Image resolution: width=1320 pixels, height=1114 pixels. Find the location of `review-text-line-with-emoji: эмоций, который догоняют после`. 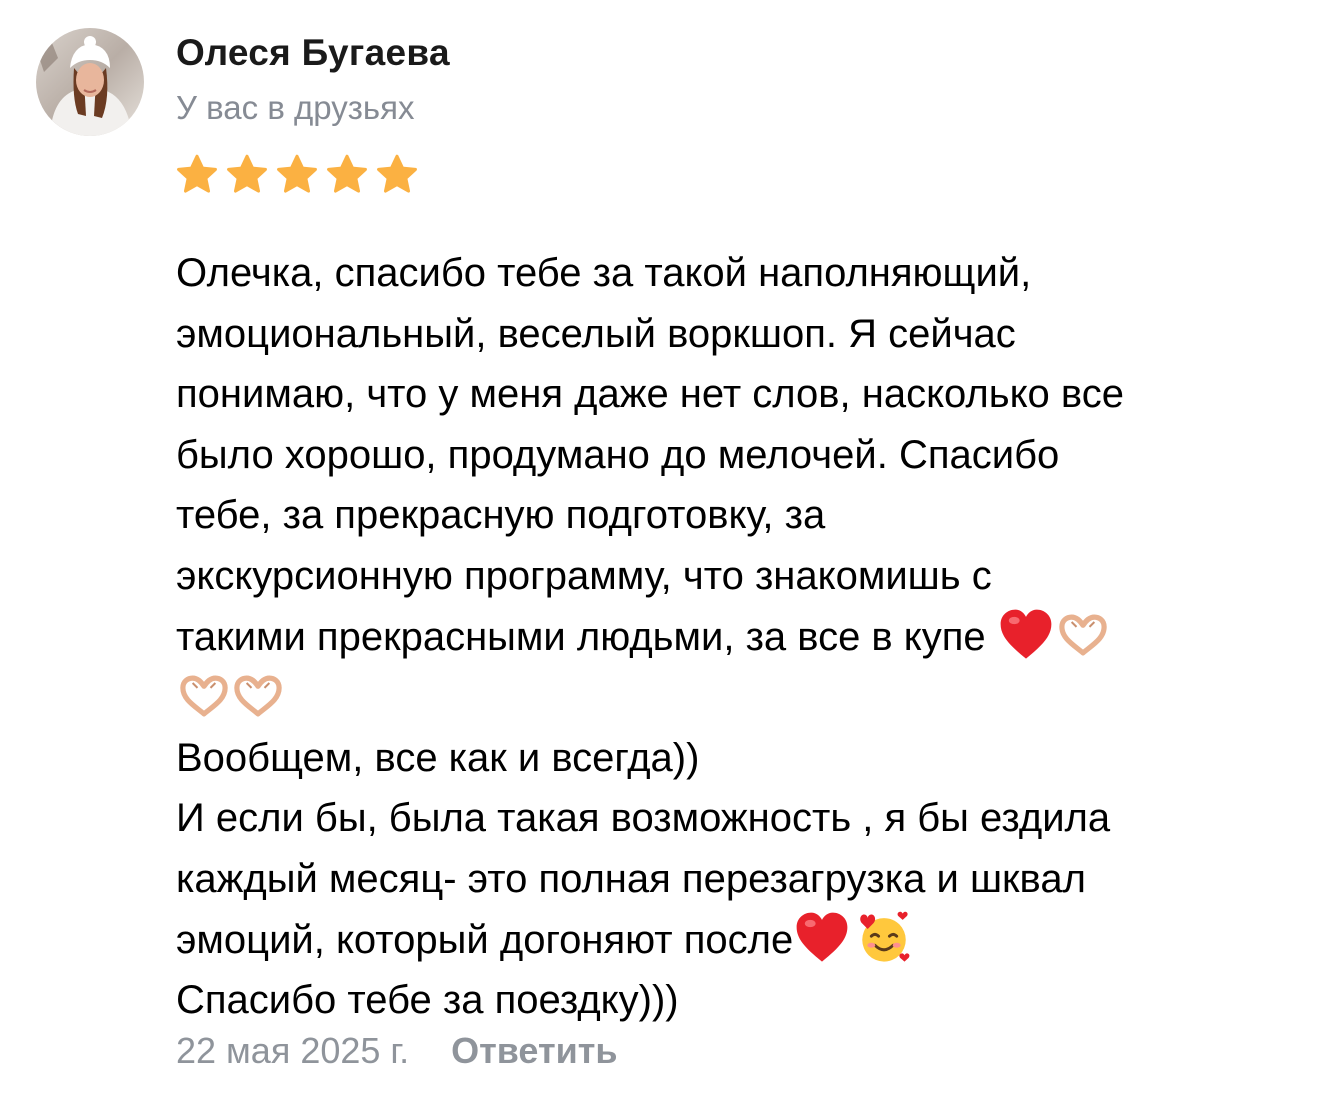

review-text-line-with-emoji: эмоций, который догоняют после is located at coordinates (736, 940).